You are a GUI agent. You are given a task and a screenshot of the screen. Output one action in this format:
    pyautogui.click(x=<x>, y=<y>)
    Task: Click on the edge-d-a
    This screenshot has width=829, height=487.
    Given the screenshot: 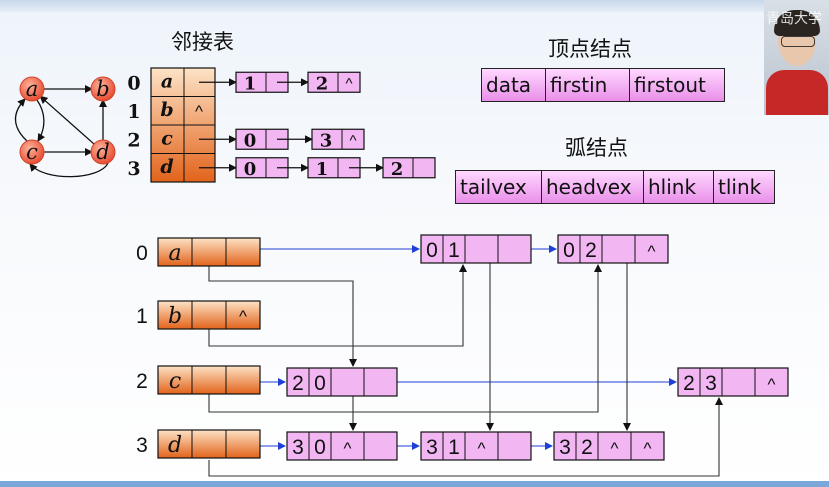 What is the action you would take?
    pyautogui.click(x=67, y=120)
    